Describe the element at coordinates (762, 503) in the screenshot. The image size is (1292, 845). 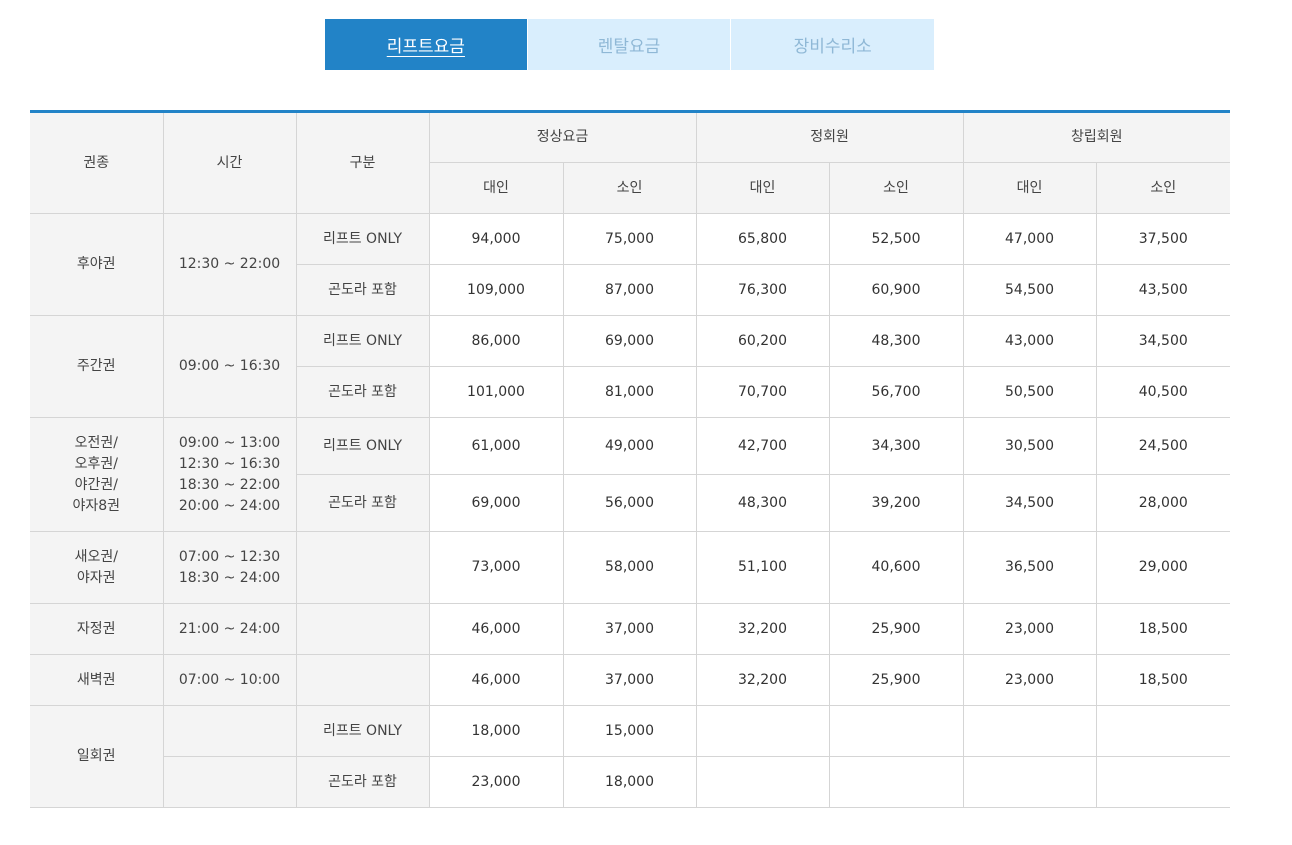
I see `price-cell: 48,300` at that location.